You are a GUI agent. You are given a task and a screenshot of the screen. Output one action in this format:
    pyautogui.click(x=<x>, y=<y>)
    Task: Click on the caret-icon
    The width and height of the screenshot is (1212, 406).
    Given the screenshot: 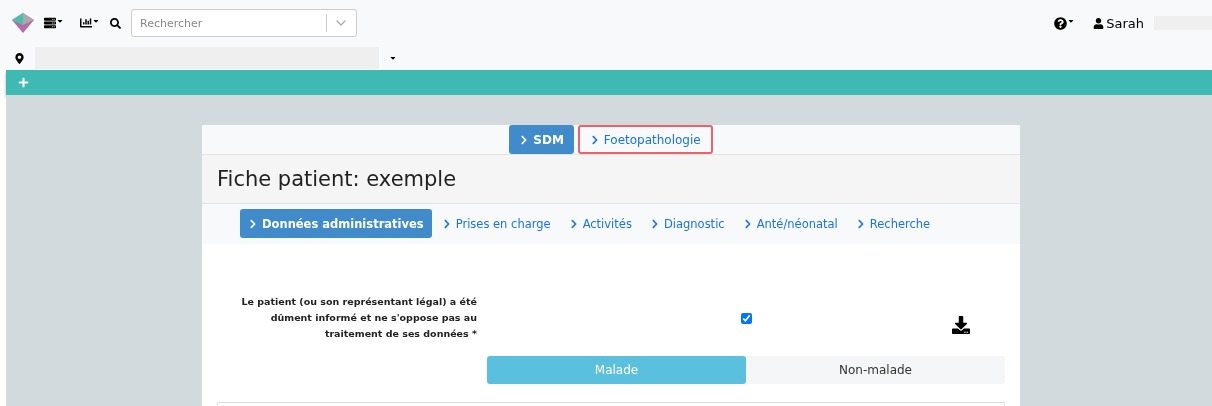 What is the action you would take?
    pyautogui.click(x=393, y=58)
    